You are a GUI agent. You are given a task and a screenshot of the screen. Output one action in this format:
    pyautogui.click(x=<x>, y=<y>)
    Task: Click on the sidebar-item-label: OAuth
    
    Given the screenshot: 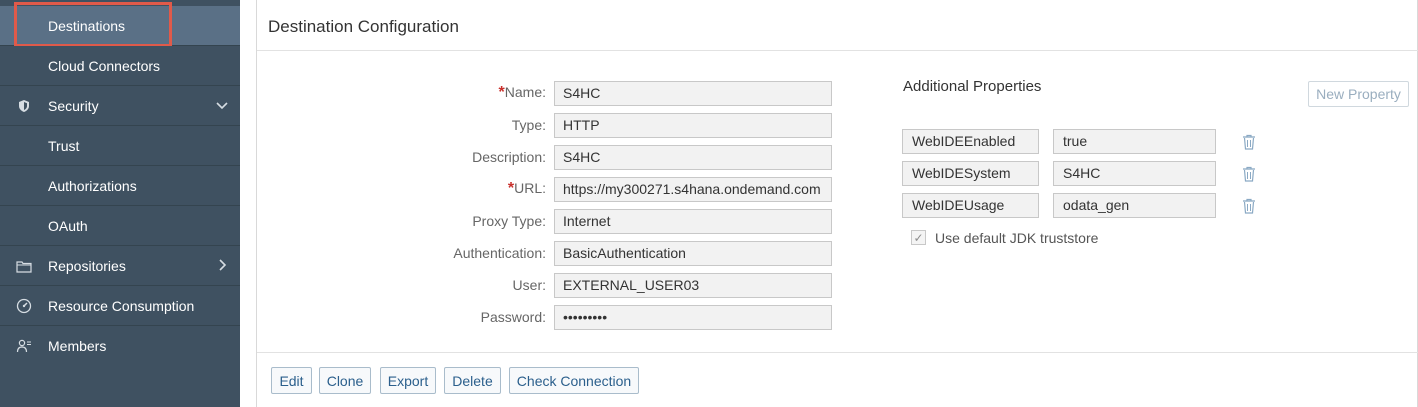 What is the action you would take?
    pyautogui.click(x=68, y=226)
    